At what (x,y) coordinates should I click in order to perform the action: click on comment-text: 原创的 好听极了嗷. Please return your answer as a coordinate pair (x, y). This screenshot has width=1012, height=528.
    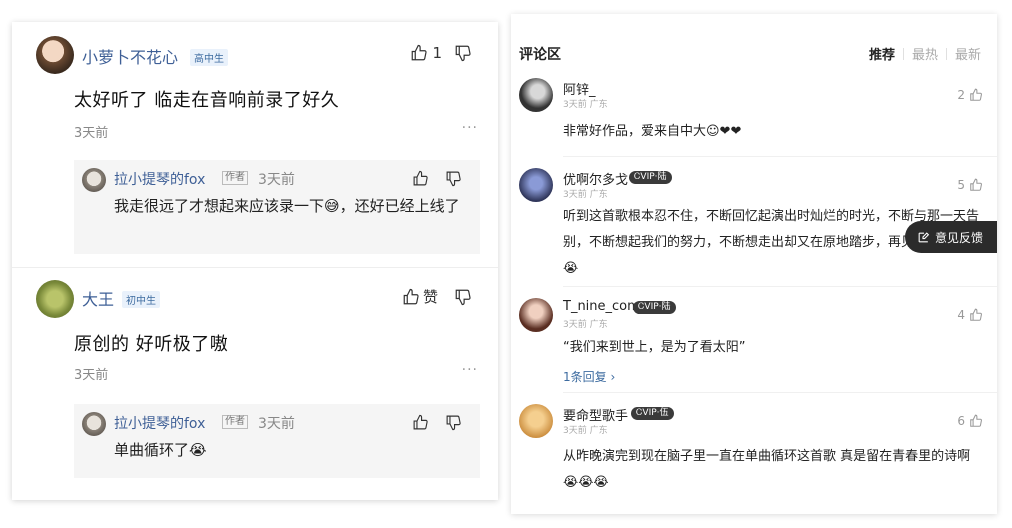
    Looking at the image, I should click on (151, 344).